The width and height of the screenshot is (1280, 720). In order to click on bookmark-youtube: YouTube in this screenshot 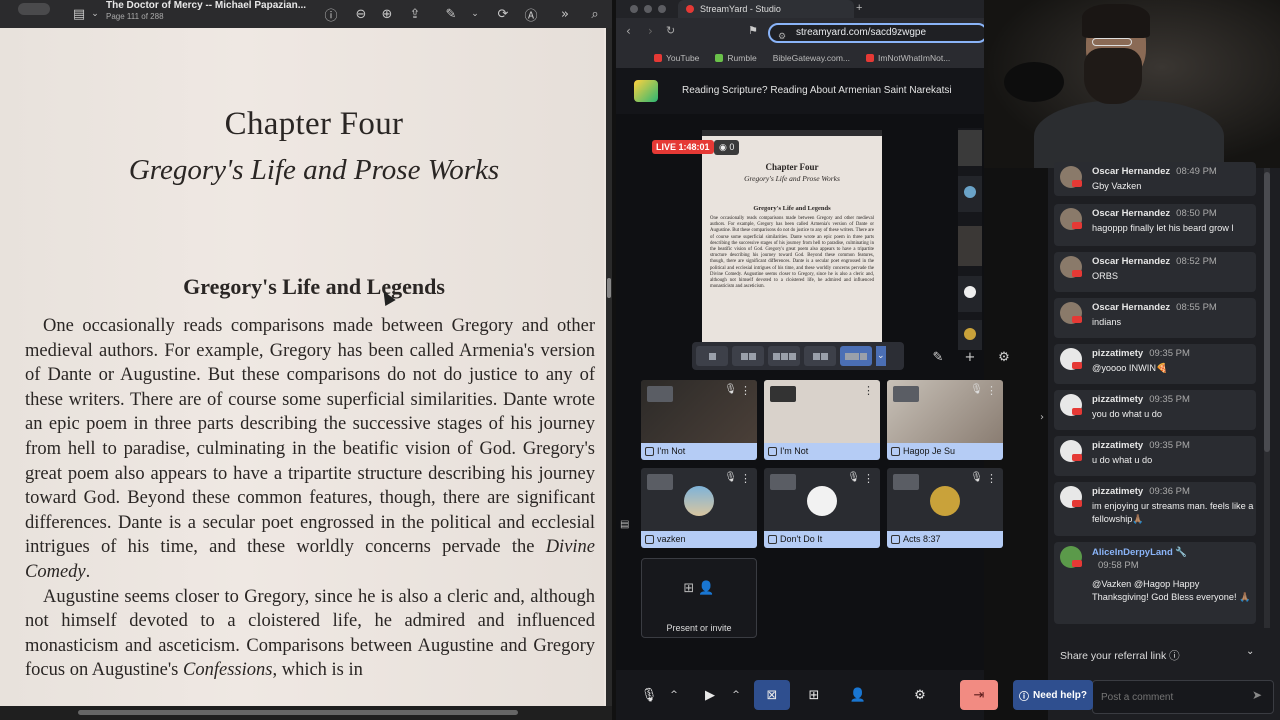, I will do `click(676, 58)`.